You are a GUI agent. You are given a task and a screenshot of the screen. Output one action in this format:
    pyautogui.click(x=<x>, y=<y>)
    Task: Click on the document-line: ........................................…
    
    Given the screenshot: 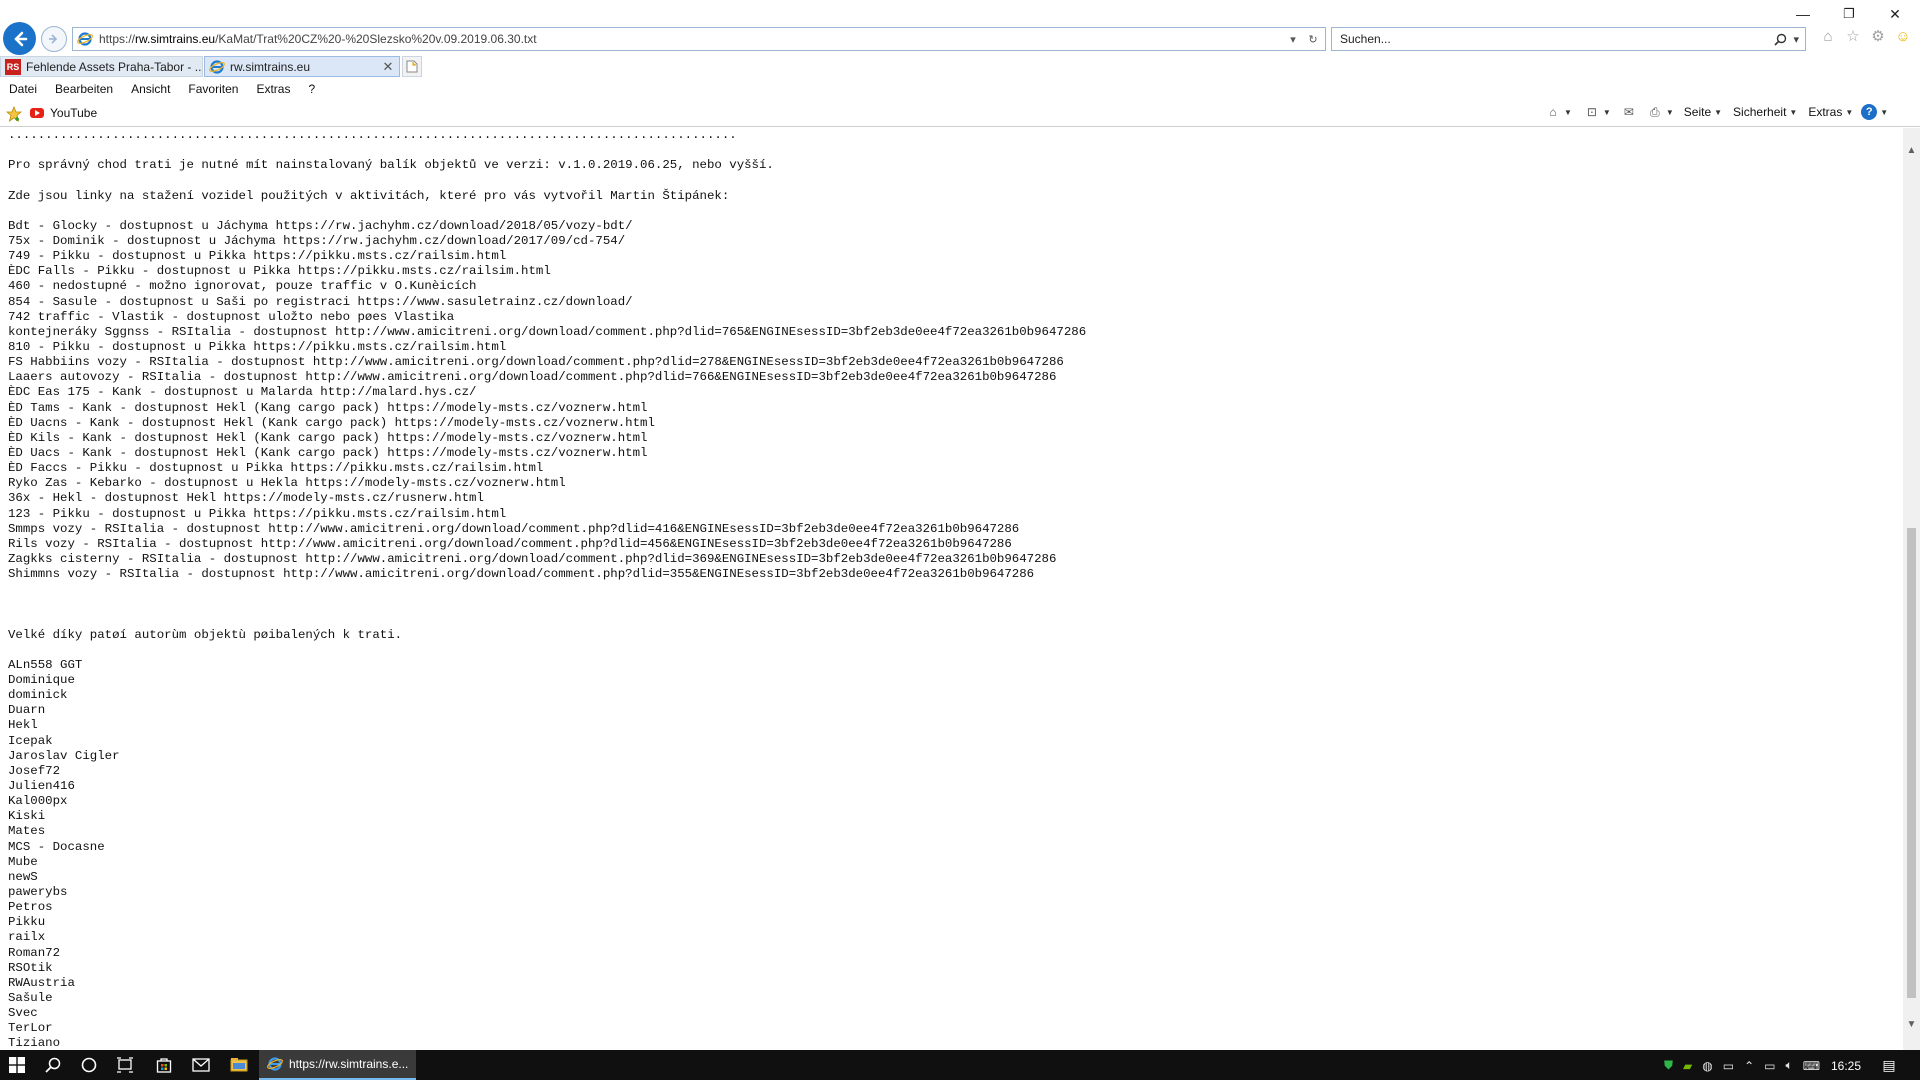 What is the action you would take?
    pyautogui.click(x=372, y=135)
    